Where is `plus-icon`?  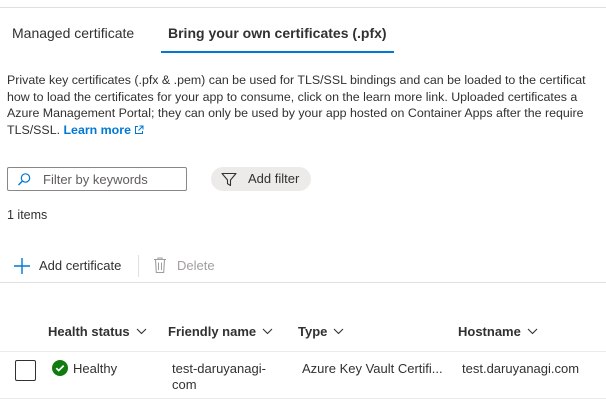
plus-icon is located at coordinates (22, 268).